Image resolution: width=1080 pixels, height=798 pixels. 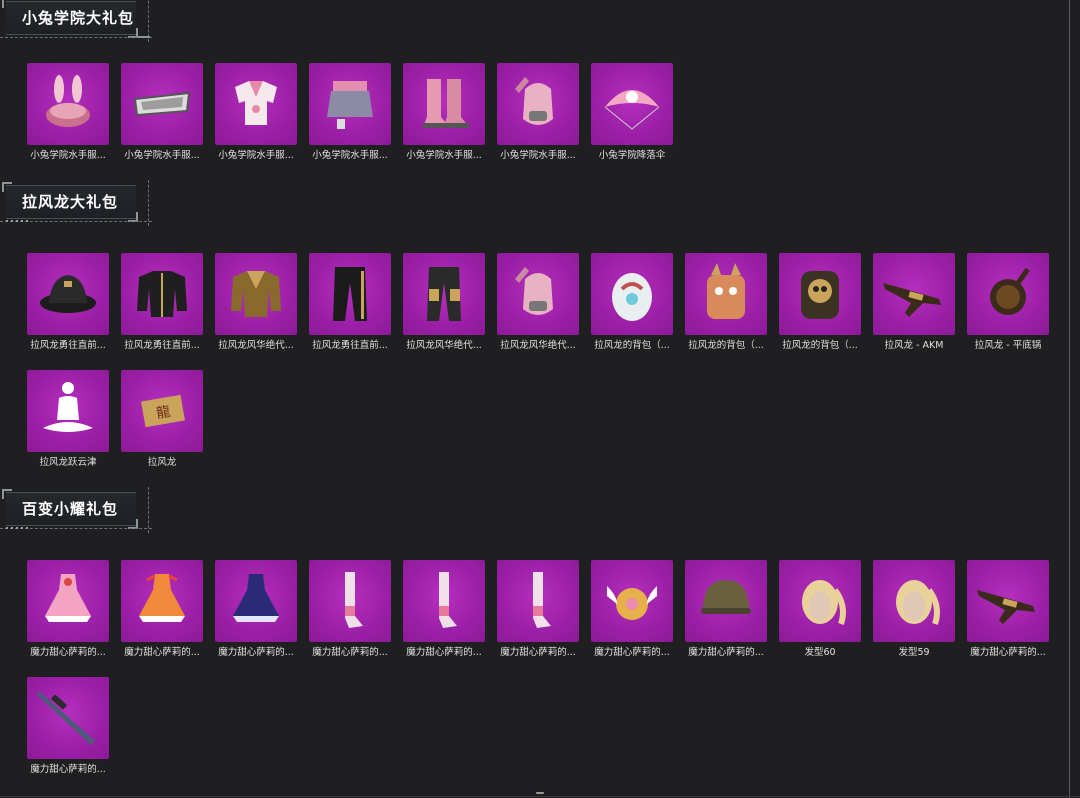 What do you see at coordinates (540, 793) in the screenshot?
I see `scroll-indicator` at bounding box center [540, 793].